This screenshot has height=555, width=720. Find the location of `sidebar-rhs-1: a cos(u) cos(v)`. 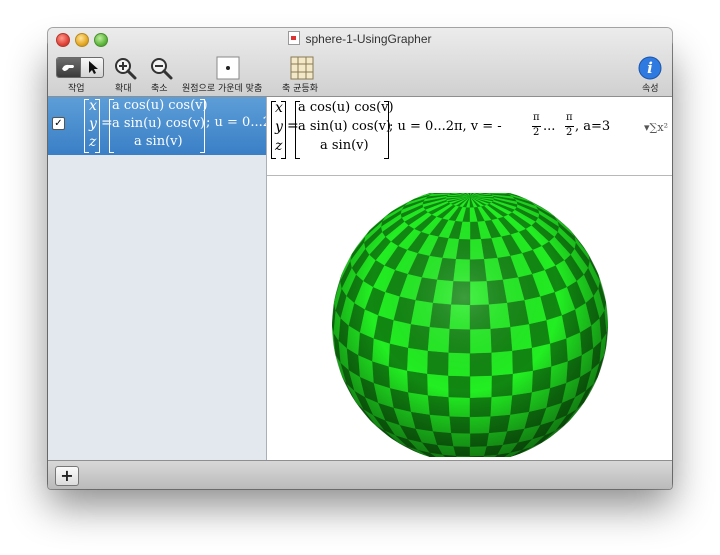

sidebar-rhs-1: a cos(u) cos(v) is located at coordinates (160, 105).